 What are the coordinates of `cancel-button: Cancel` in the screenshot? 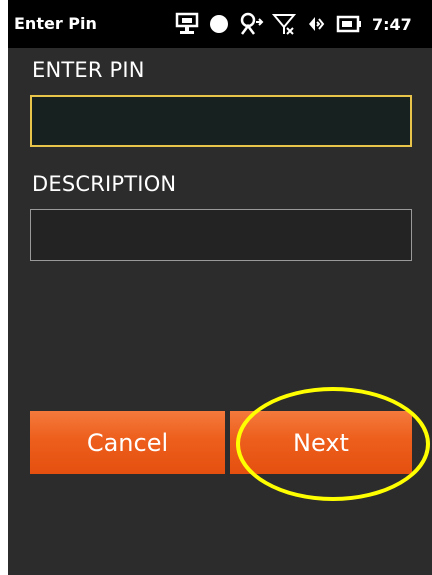 It's located at (127, 442).